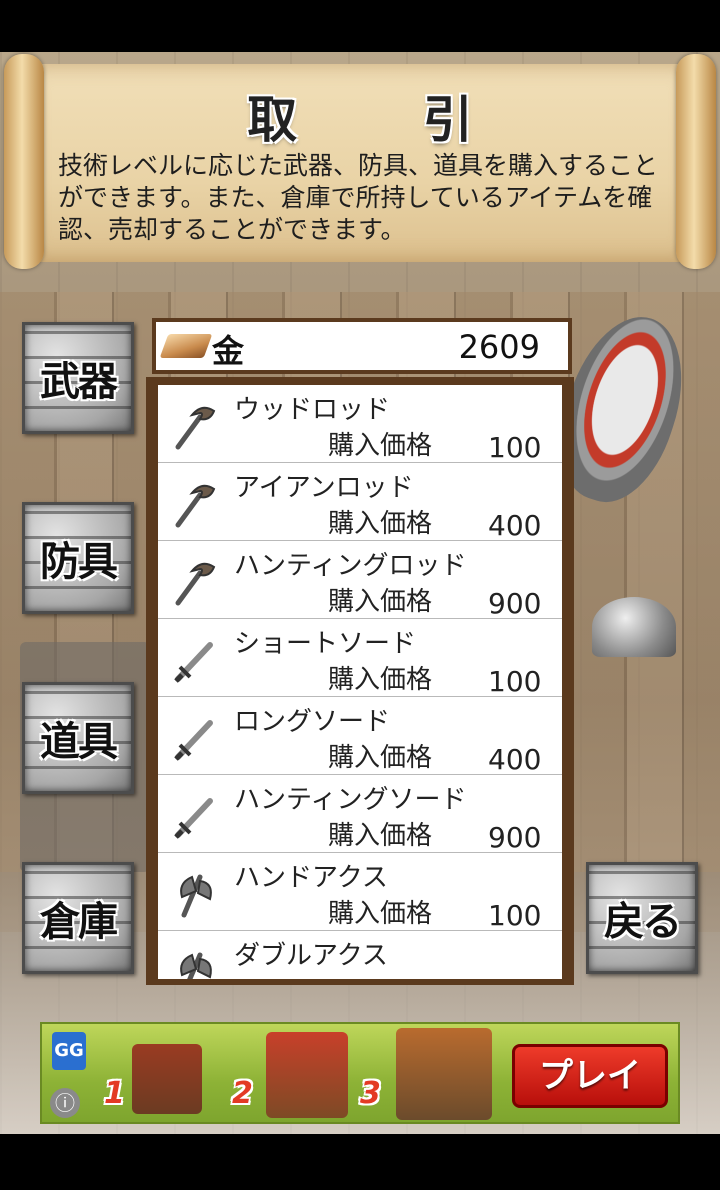 This screenshot has width=720, height=1190. What do you see at coordinates (350, 566) in the screenshot?
I see `item-name: ハンティングロッド` at bounding box center [350, 566].